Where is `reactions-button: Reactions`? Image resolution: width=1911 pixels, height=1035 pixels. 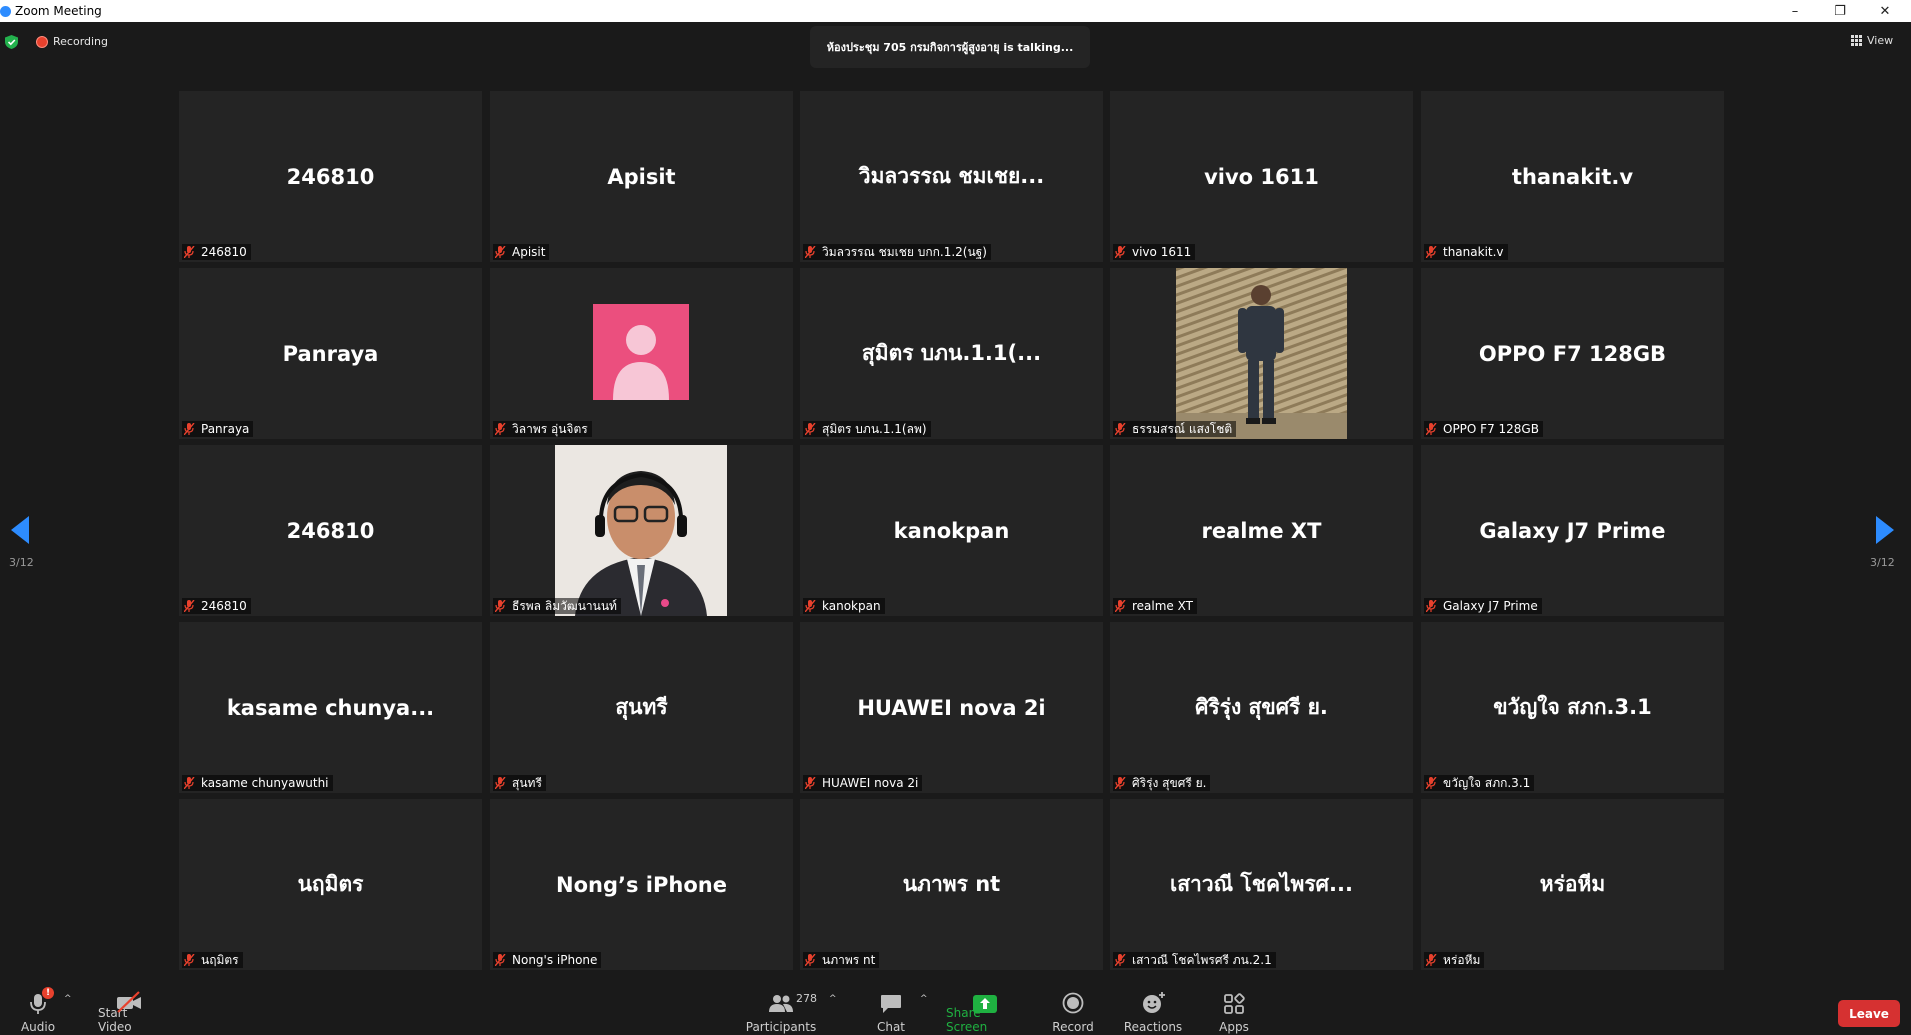 reactions-button: Reactions is located at coordinates (1153, 1008).